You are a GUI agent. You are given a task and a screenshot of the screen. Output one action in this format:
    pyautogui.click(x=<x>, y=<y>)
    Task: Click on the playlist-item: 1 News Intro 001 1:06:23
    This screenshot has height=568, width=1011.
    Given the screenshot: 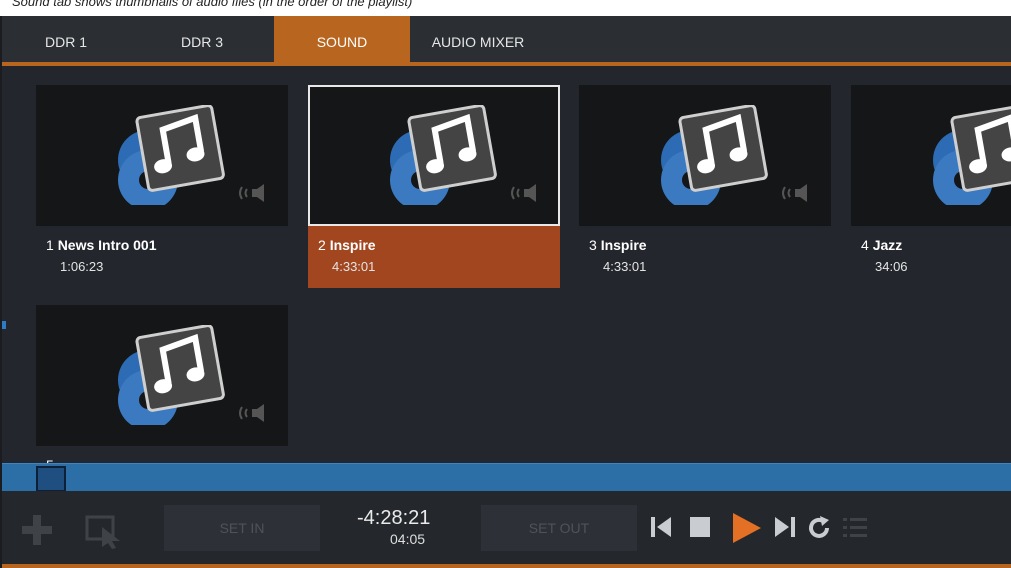 What is the action you would take?
    pyautogui.click(x=162, y=186)
    